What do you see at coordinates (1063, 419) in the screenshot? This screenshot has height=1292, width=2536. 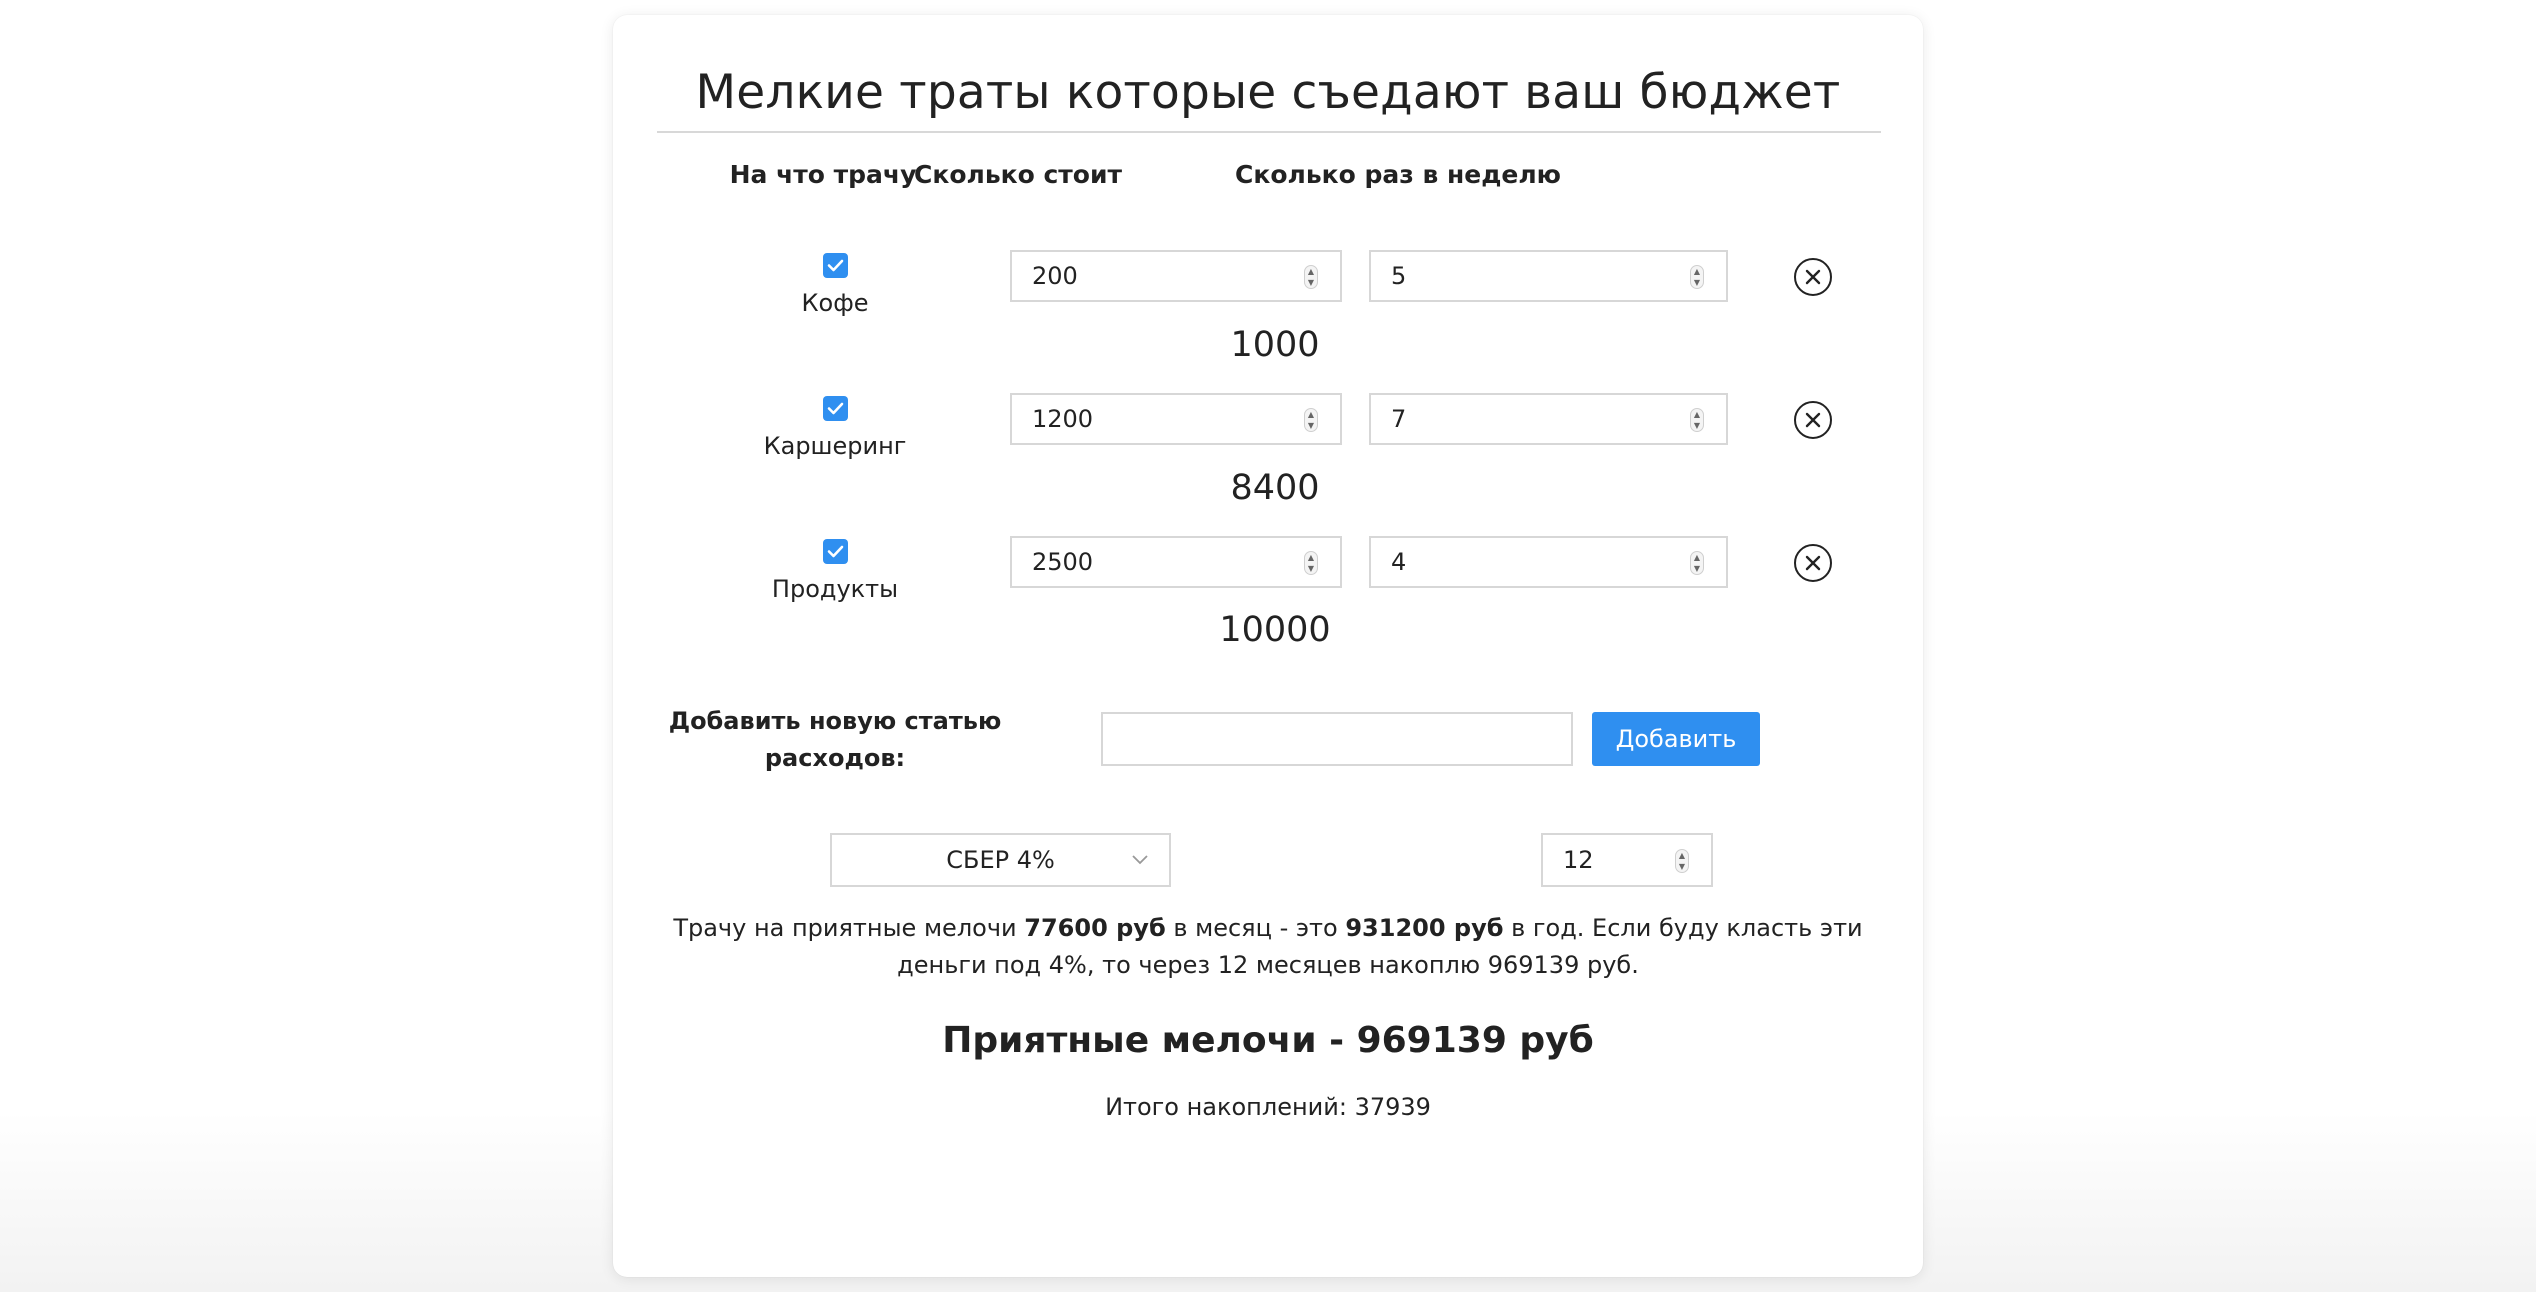 I see `cost-value: 1200` at bounding box center [1063, 419].